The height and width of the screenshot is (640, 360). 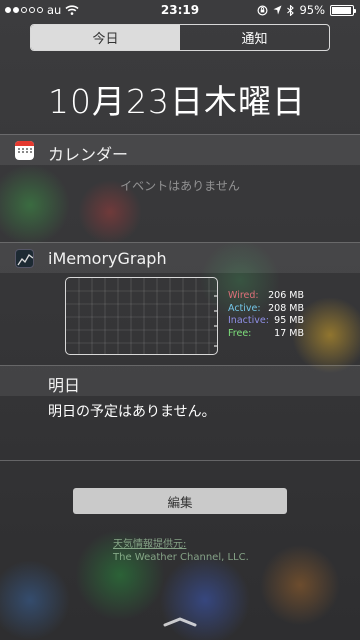 What do you see at coordinates (180, 381) in the screenshot?
I see `tomorrow-header: 明日` at bounding box center [180, 381].